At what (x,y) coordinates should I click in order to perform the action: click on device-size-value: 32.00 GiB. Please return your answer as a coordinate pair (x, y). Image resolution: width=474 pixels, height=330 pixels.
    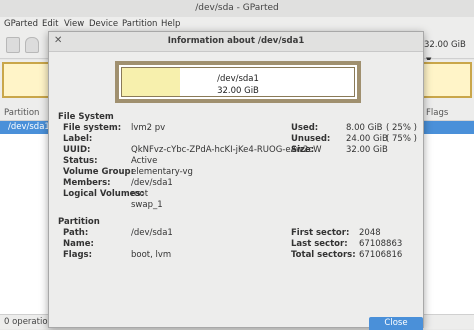
    Looking at the image, I should click on (445, 45).